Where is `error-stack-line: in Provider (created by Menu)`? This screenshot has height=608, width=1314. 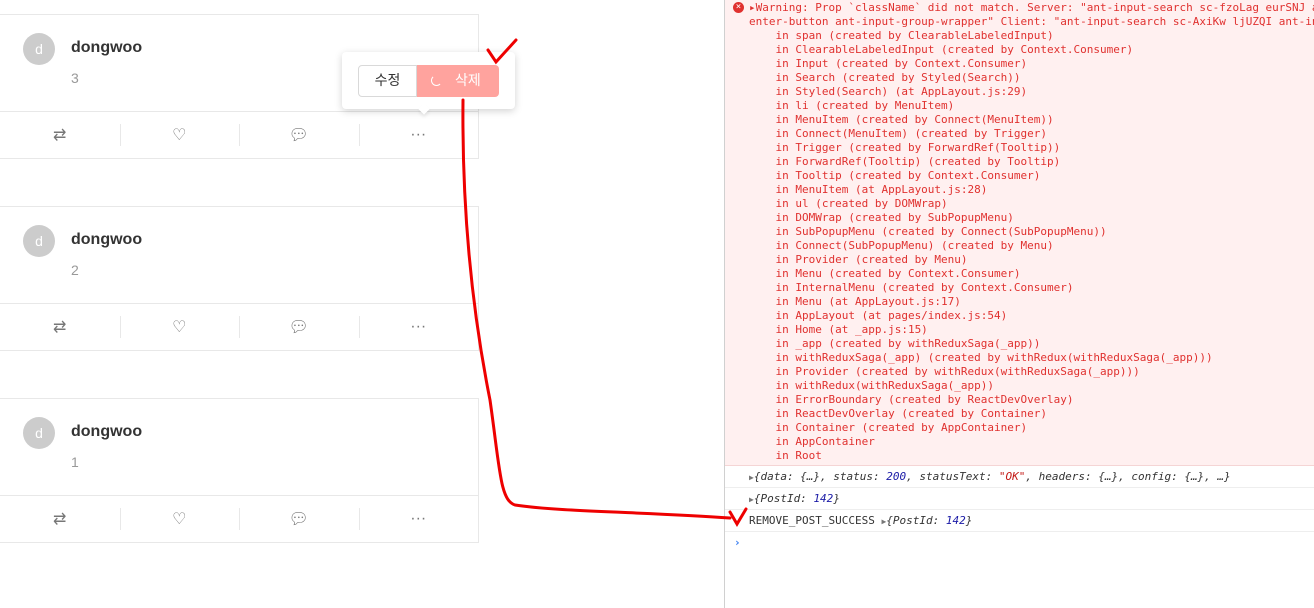 error-stack-line: in Provider (created by Menu) is located at coordinates (858, 259).